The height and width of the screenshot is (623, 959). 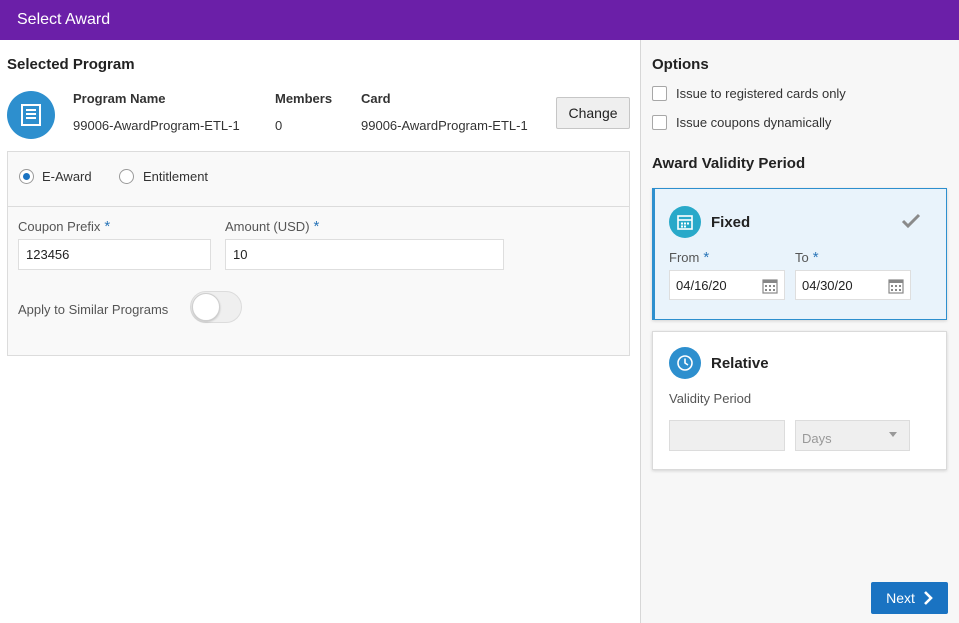 What do you see at coordinates (900, 598) in the screenshot?
I see `next-label: Next` at bounding box center [900, 598].